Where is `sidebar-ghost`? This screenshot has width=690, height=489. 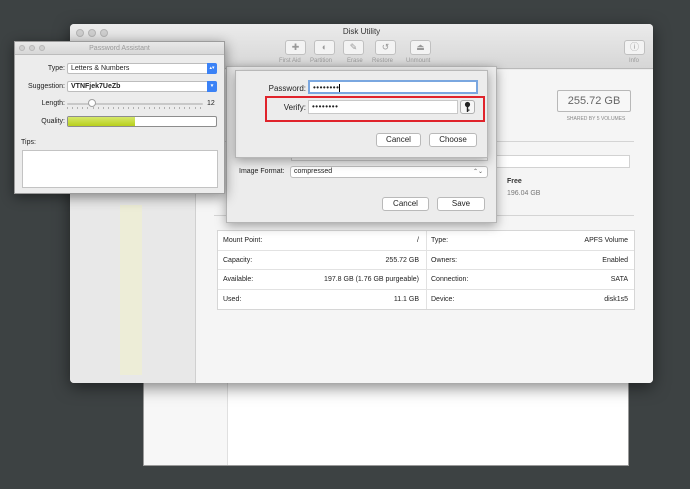 sidebar-ghost is located at coordinates (131, 290).